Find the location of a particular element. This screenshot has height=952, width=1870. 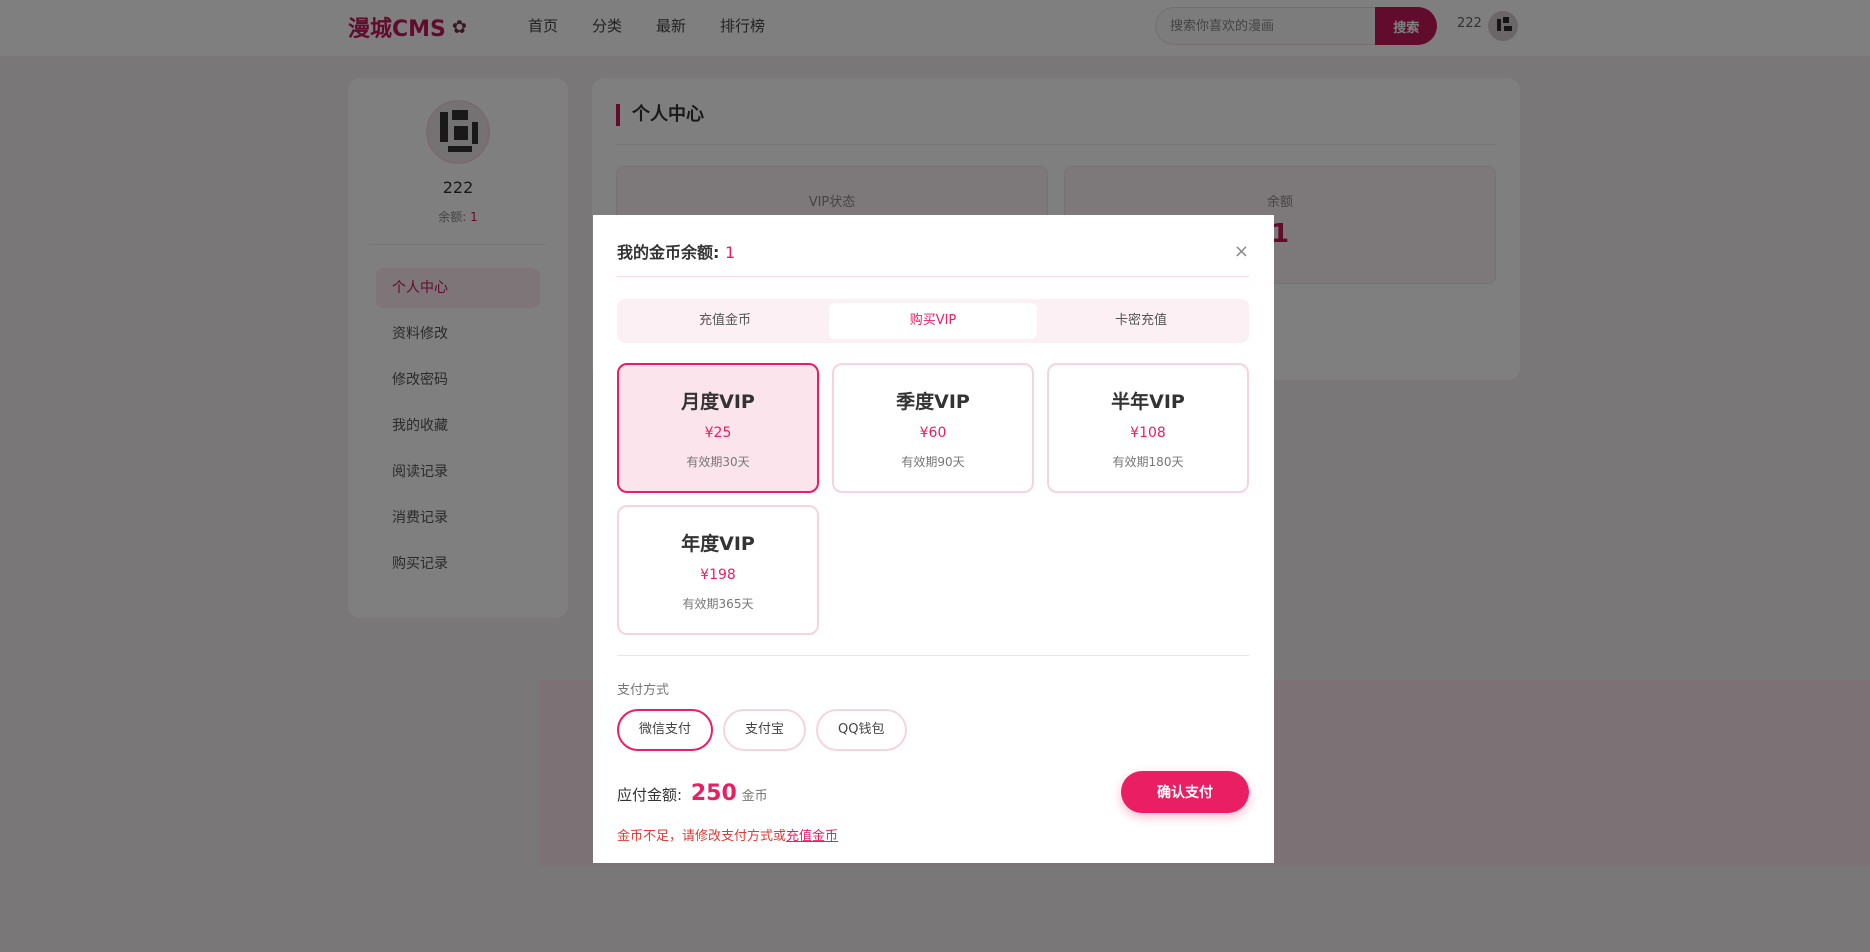

modal-tabs: 充值金币 购买VIP 卡密充值 is located at coordinates (933, 321).